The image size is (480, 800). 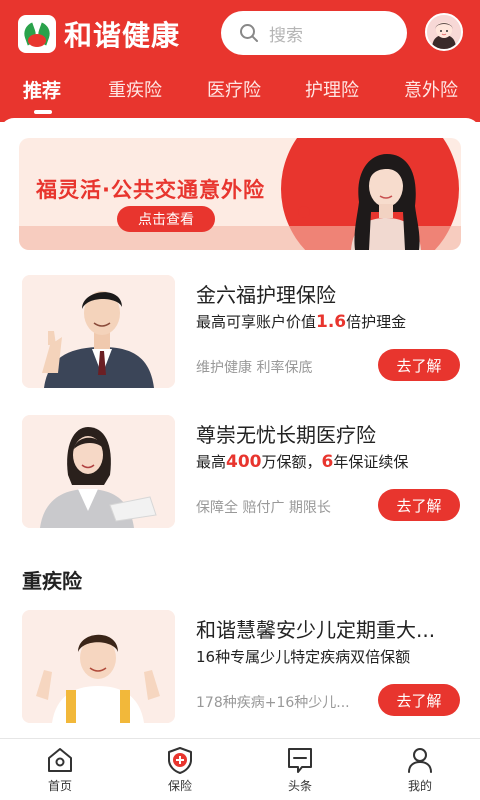 I want to click on desc-text: 年保证续保, so click(x=371, y=462).